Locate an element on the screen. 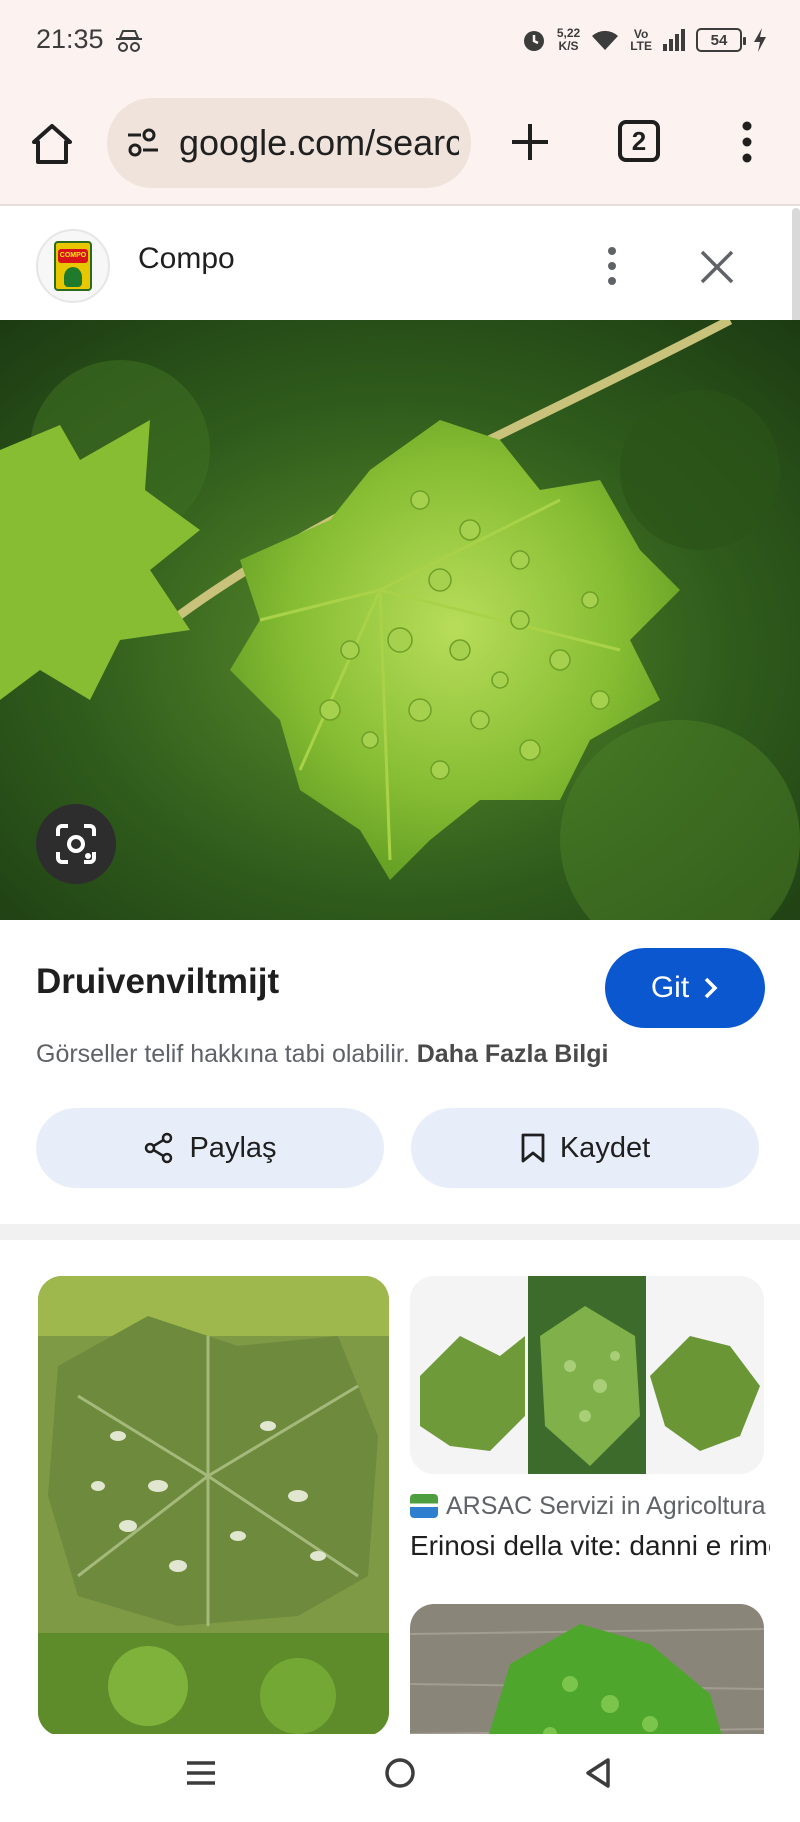  share-icon is located at coordinates (159, 1148).